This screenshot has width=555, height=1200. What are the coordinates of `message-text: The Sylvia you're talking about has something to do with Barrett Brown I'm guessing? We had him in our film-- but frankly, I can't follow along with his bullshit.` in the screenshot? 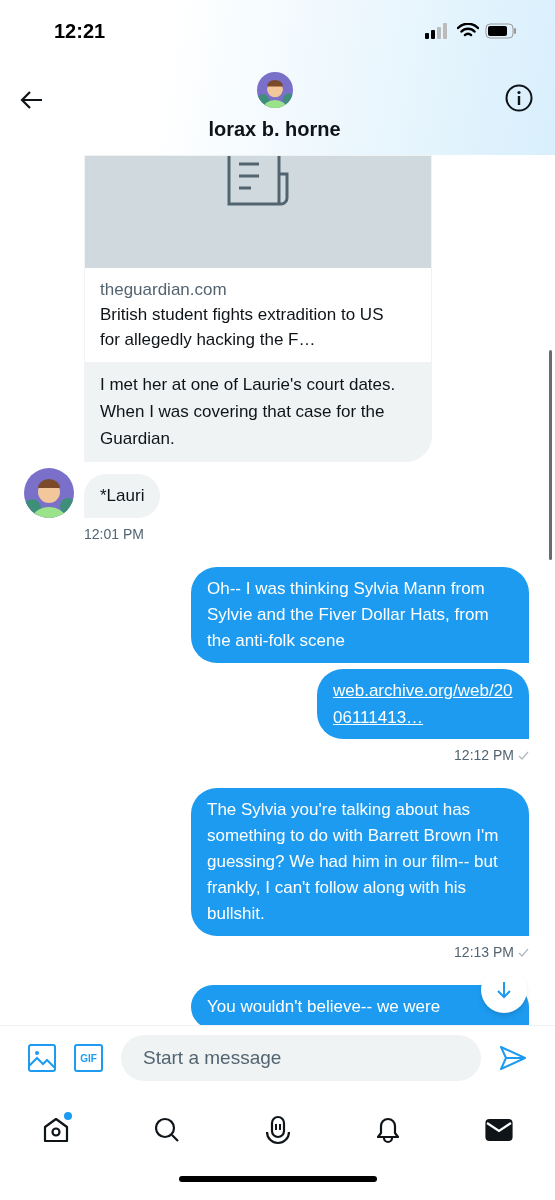 It's located at (353, 861).